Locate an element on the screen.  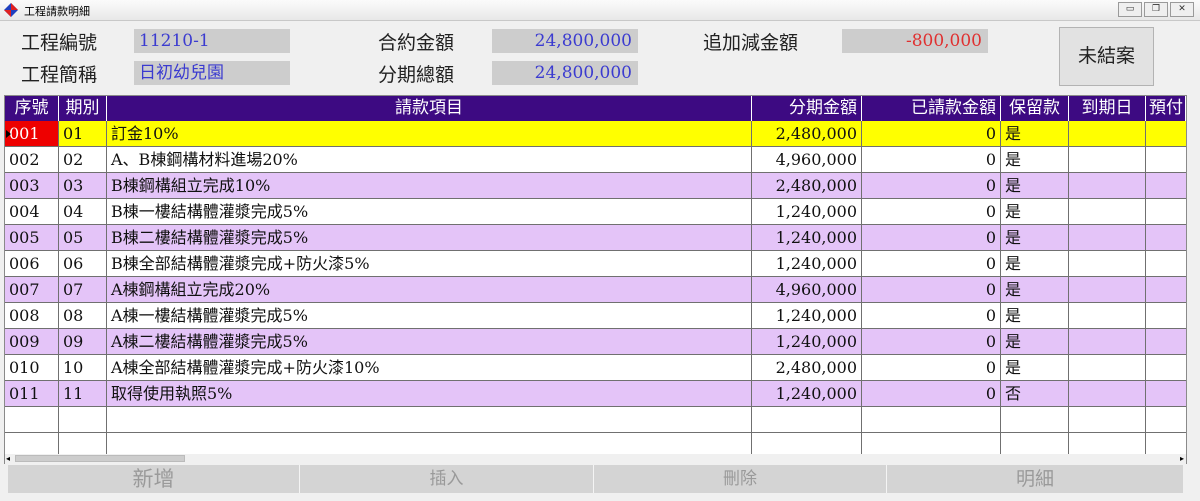
table-row: 001 01 訂金10% 2,480,000 0 是 is located at coordinates (595, 134).